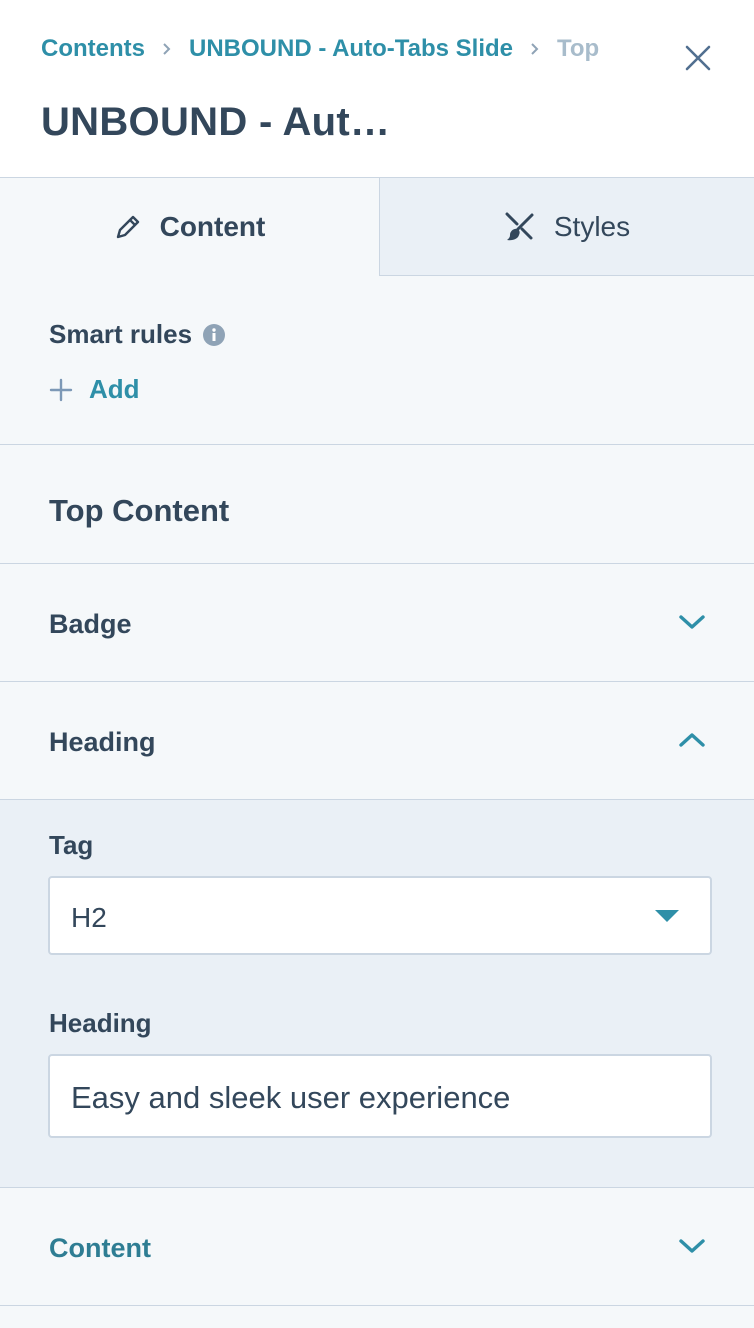  Describe the element at coordinates (667, 916) in the screenshot. I see `caret-down-icon` at that location.